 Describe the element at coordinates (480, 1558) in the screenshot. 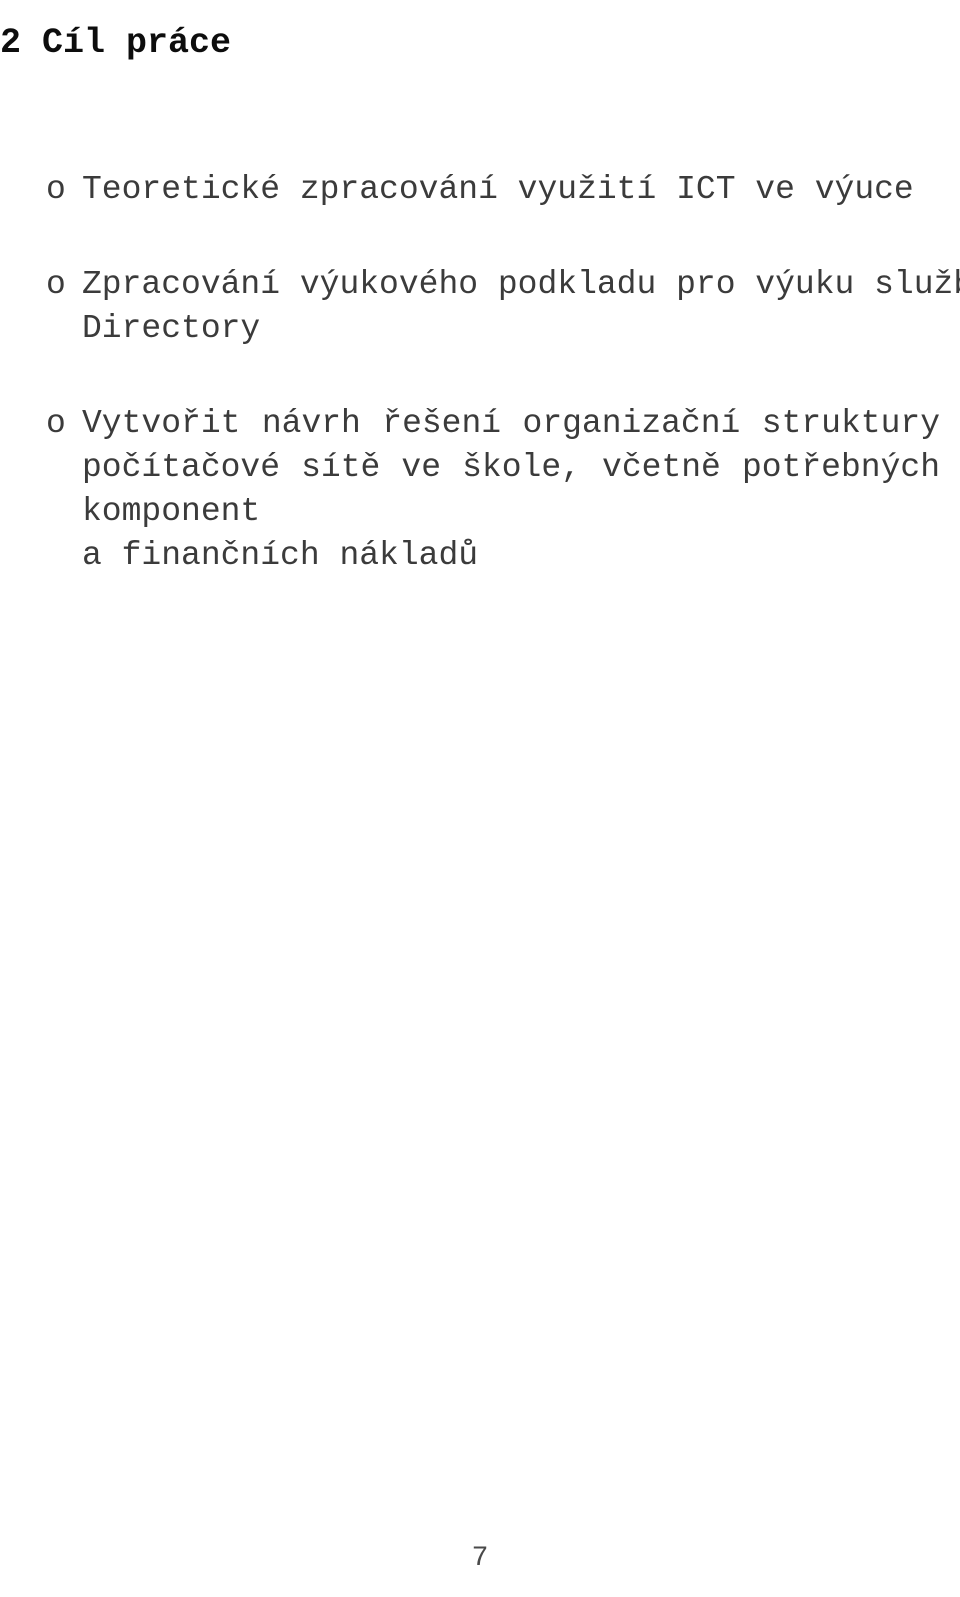

I see `page-number: 7` at that location.